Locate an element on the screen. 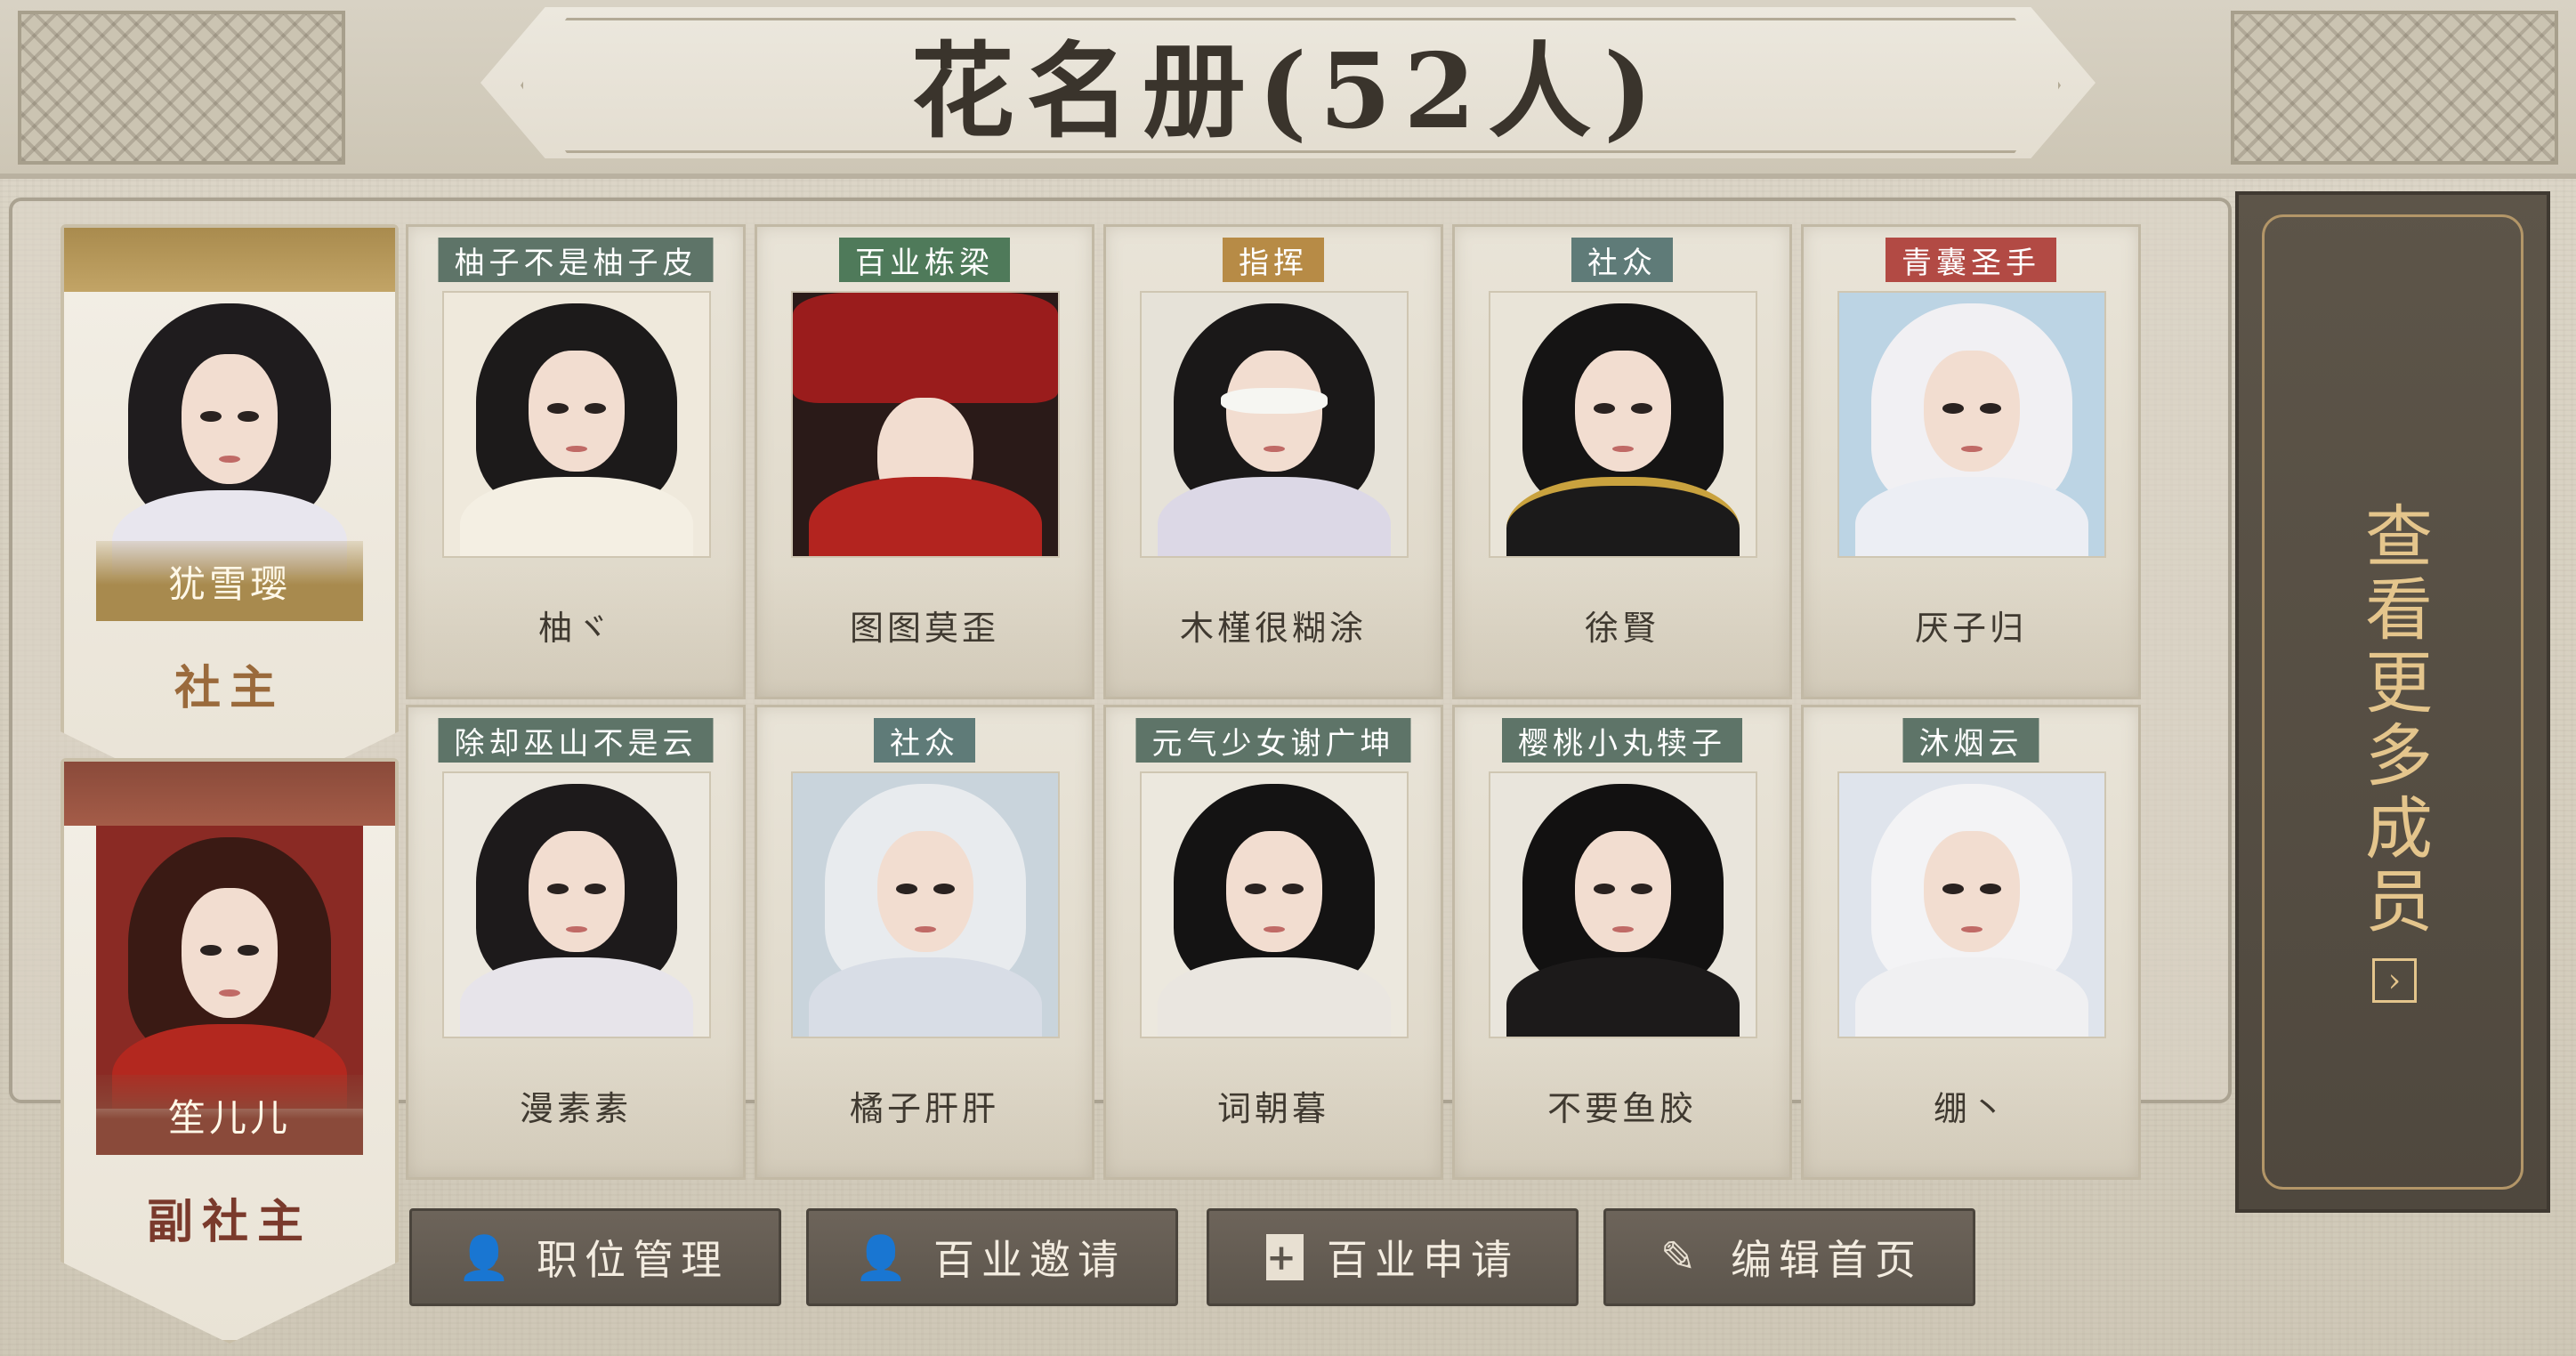 The width and height of the screenshot is (2576, 1356). member-card: 青囊圣手 厌子归 is located at coordinates (1971, 461).